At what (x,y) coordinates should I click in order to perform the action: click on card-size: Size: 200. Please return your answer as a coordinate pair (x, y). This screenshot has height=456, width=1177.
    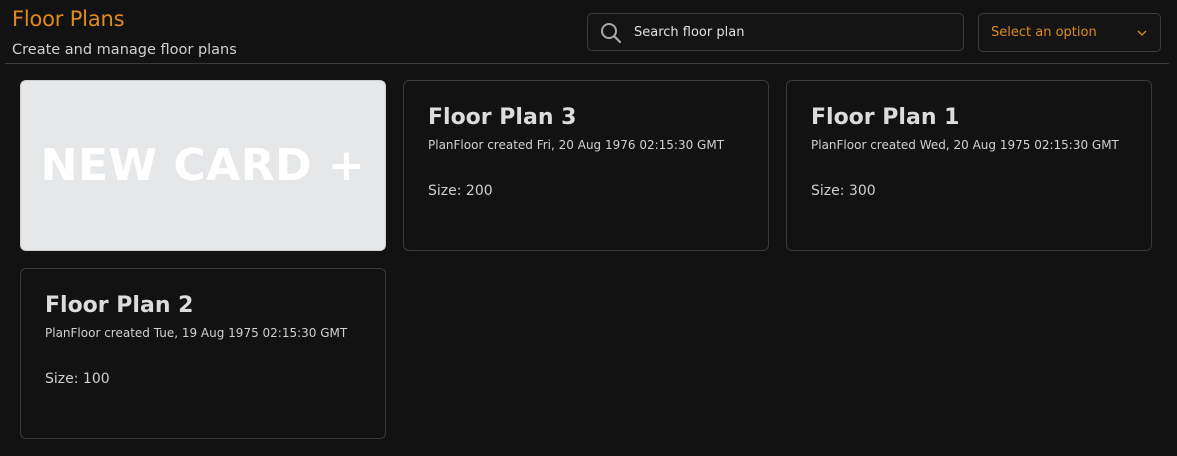
    Looking at the image, I should click on (460, 191).